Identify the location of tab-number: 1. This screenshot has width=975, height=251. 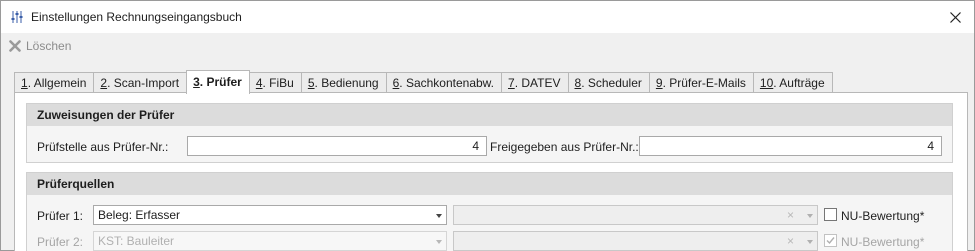
(24, 83).